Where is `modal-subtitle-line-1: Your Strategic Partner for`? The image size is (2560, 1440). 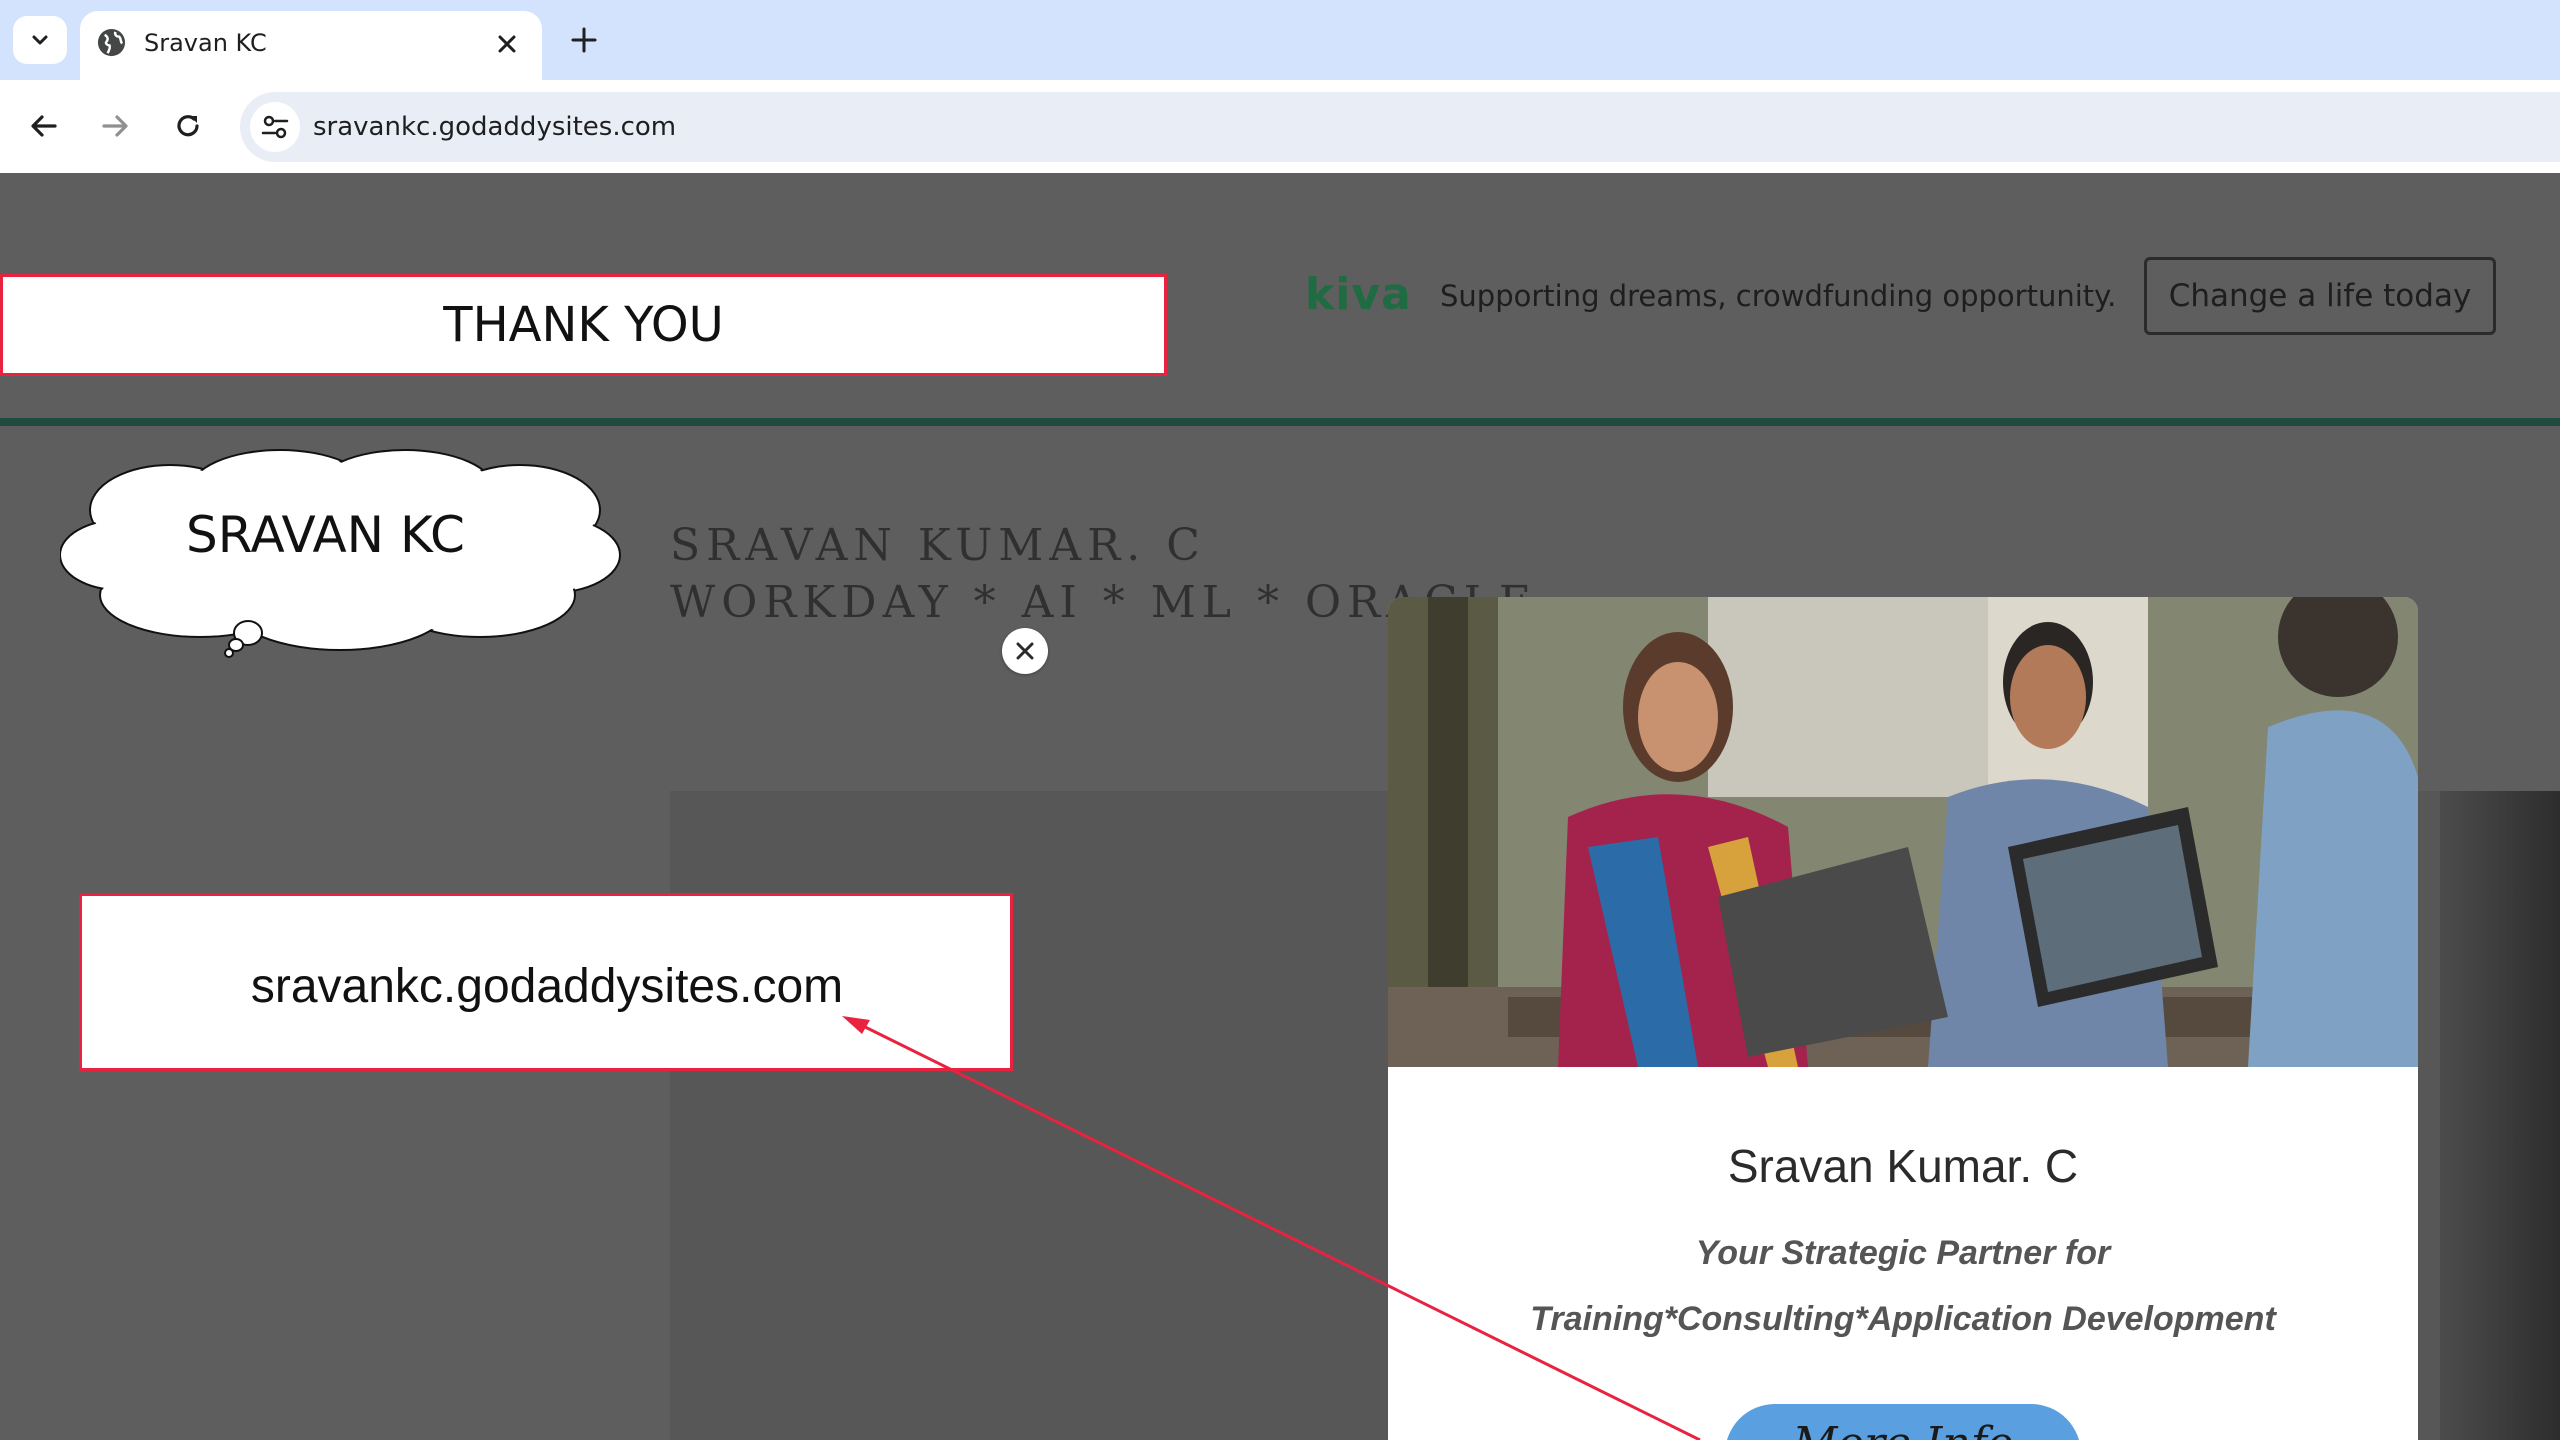
modal-subtitle-line-1: Your Strategic Partner for is located at coordinates (1903, 1253).